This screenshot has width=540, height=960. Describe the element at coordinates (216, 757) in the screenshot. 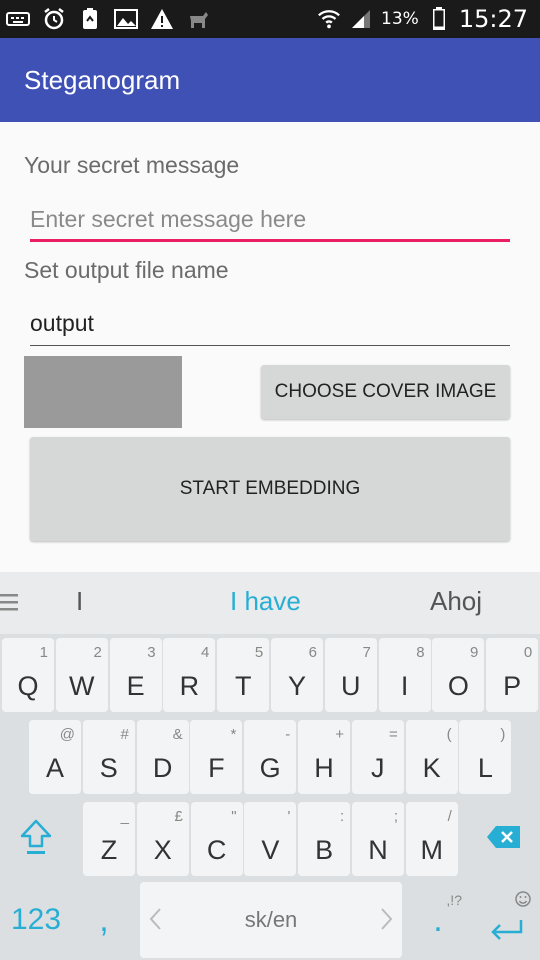

I see `key-f: * F` at that location.